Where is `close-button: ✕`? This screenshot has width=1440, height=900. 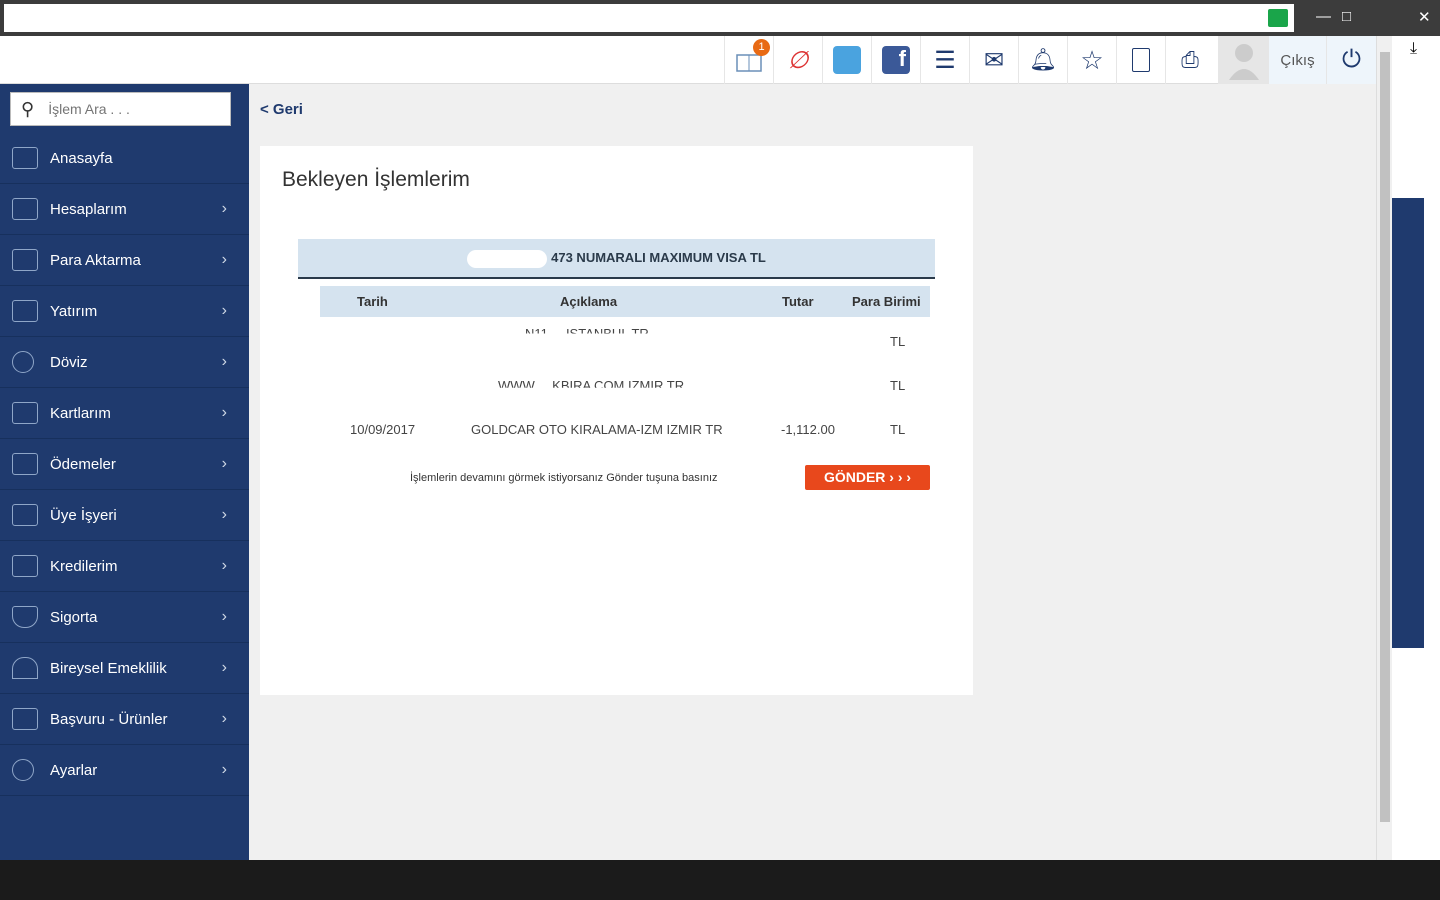 close-button: ✕ is located at coordinates (1424, 17).